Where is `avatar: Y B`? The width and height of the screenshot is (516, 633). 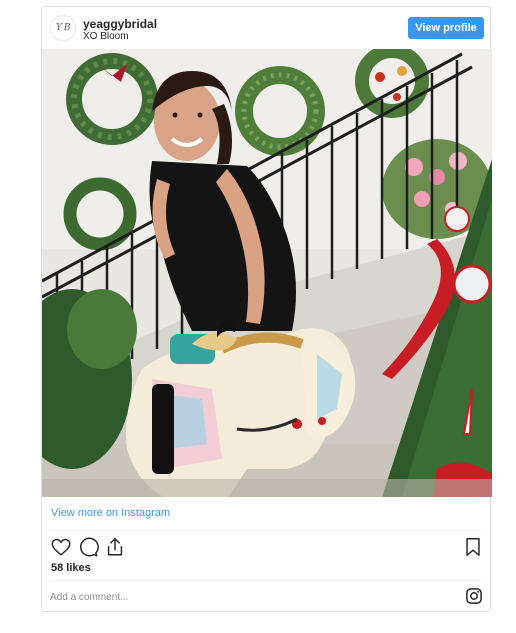 avatar: Y B is located at coordinates (63, 28).